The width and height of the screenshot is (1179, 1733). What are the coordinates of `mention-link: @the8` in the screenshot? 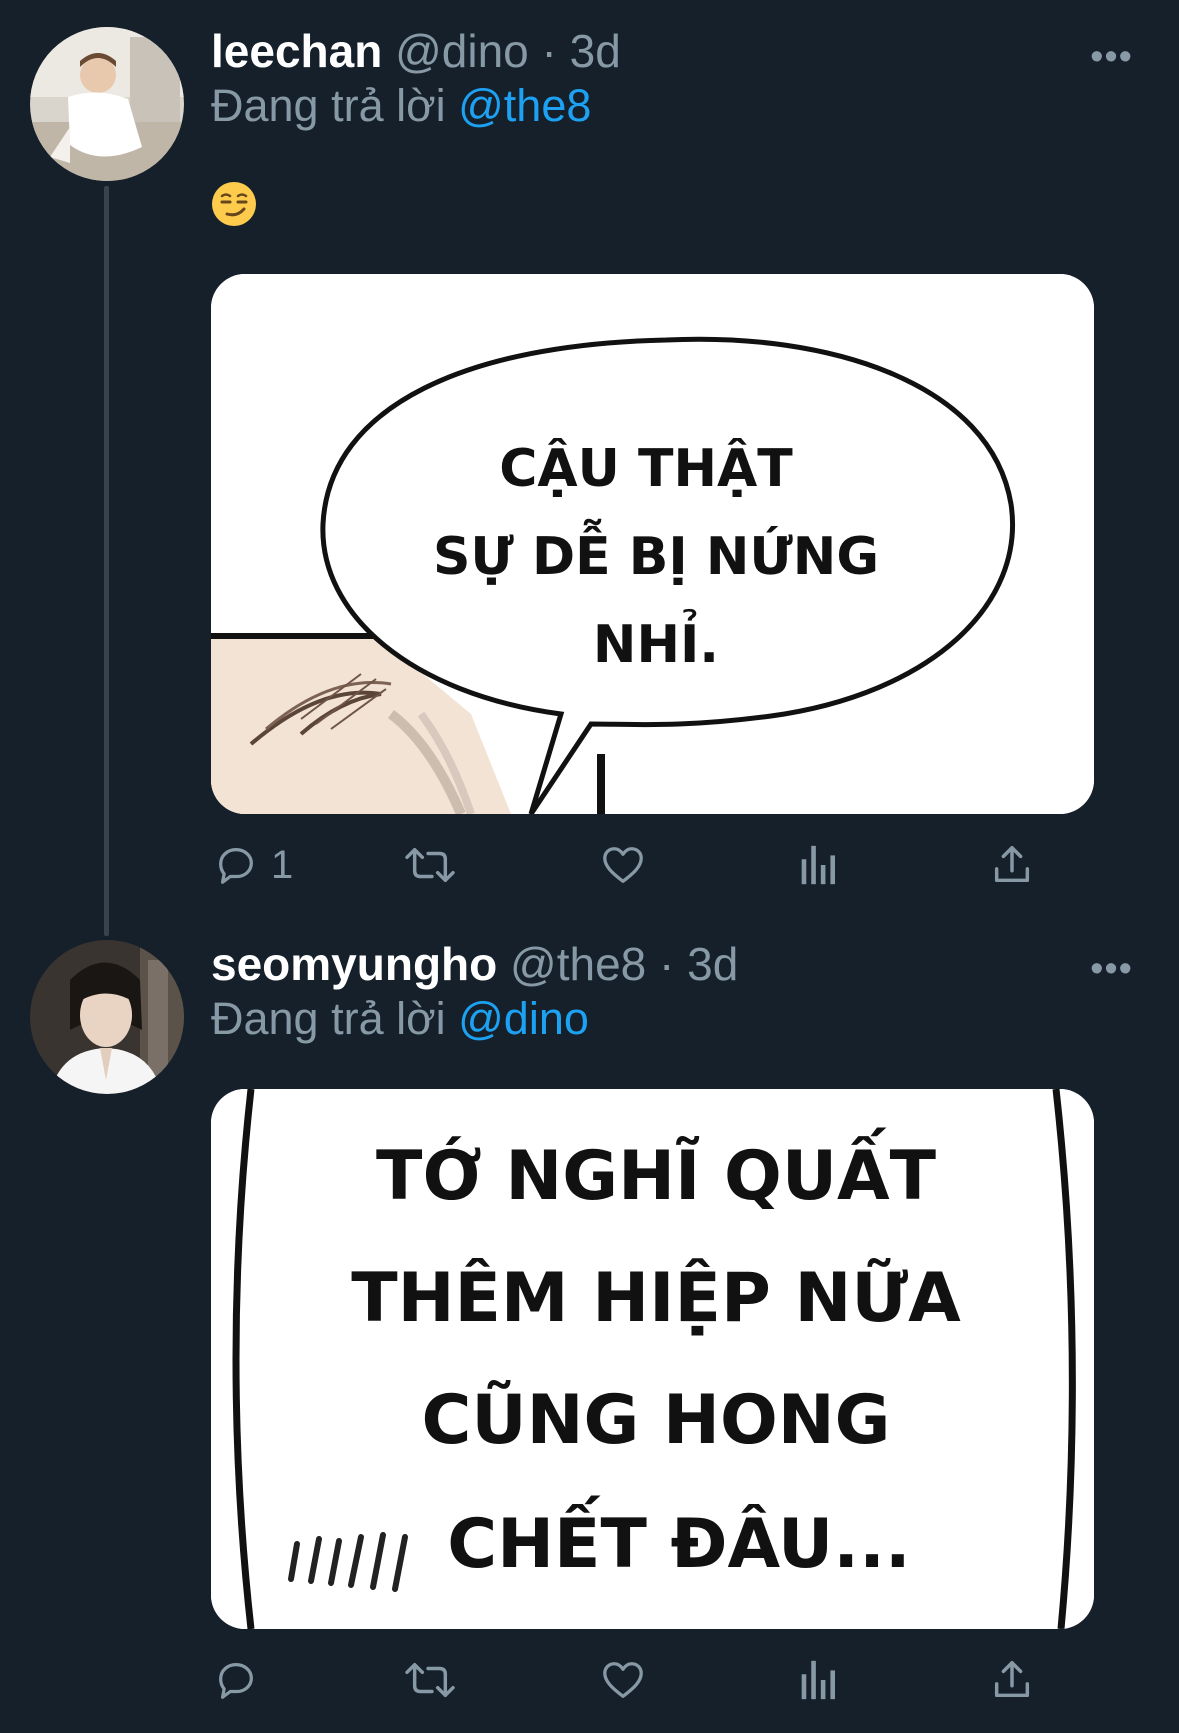 It's located at (524, 105).